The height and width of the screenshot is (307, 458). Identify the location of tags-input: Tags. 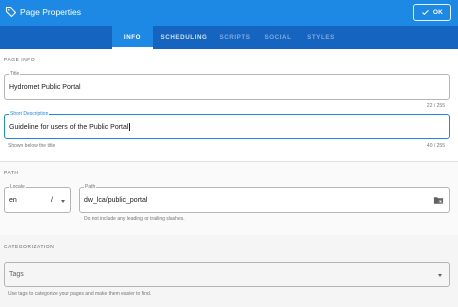
(227, 274).